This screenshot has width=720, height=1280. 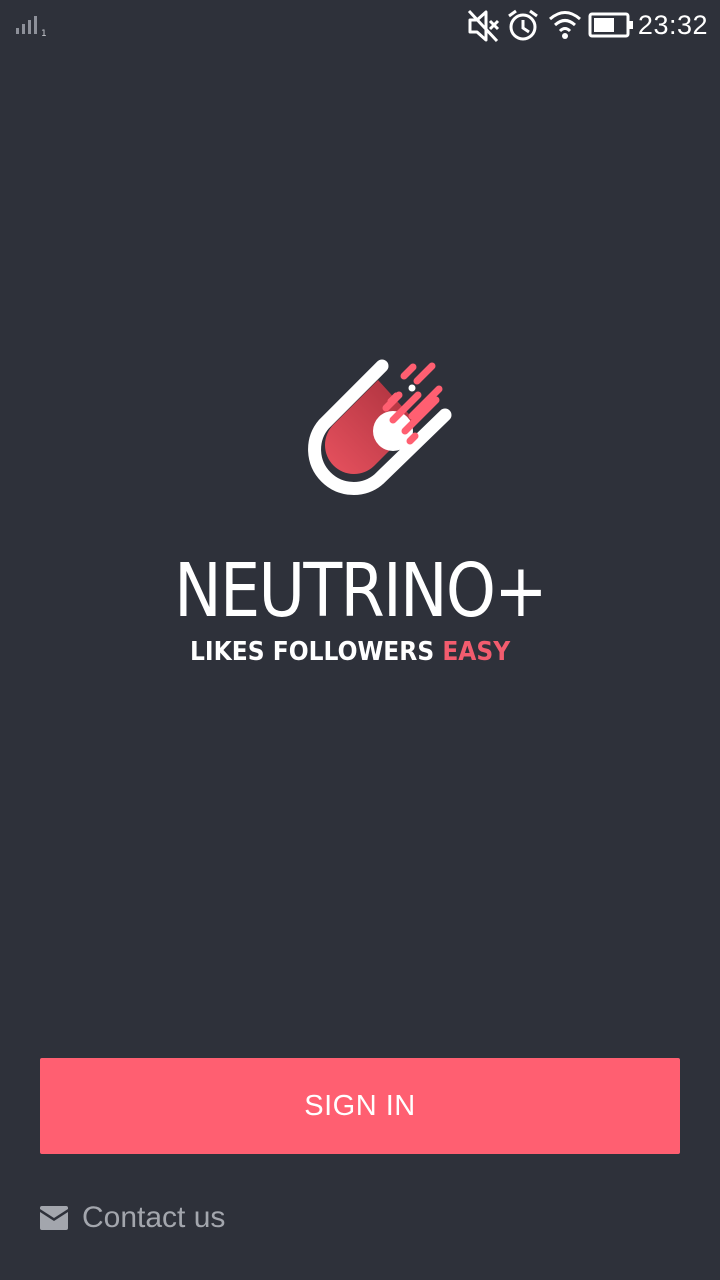 I want to click on alarm-icon, so click(x=523, y=28).